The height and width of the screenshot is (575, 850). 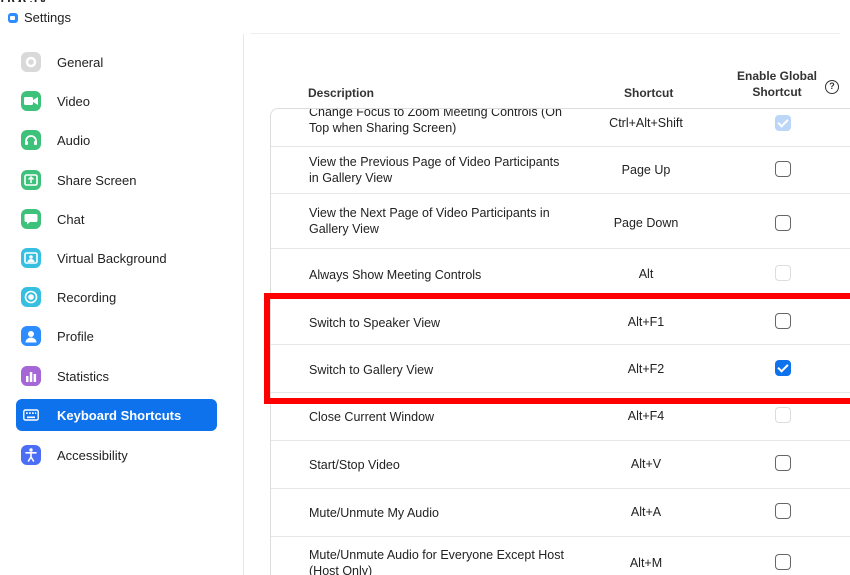 What do you see at coordinates (646, 322) in the screenshot?
I see `shortcut-keys: Alt+F1` at bounding box center [646, 322].